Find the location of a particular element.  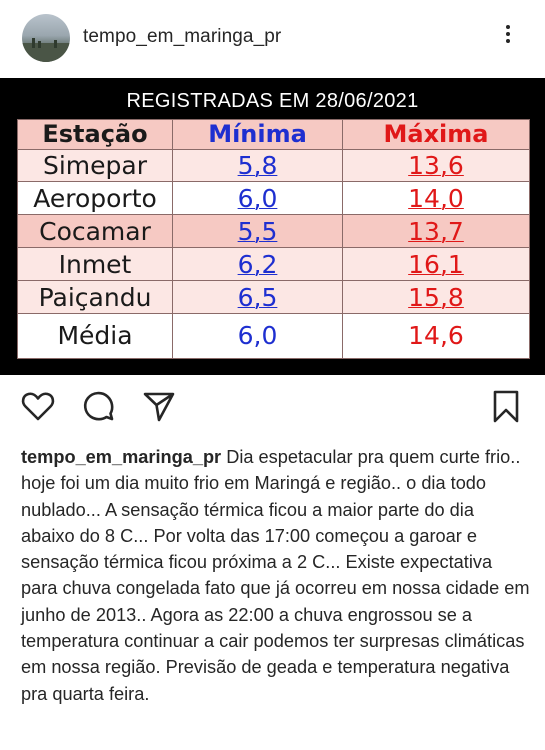

post-username: tempo_em_maringa_pr is located at coordinates (182, 37).